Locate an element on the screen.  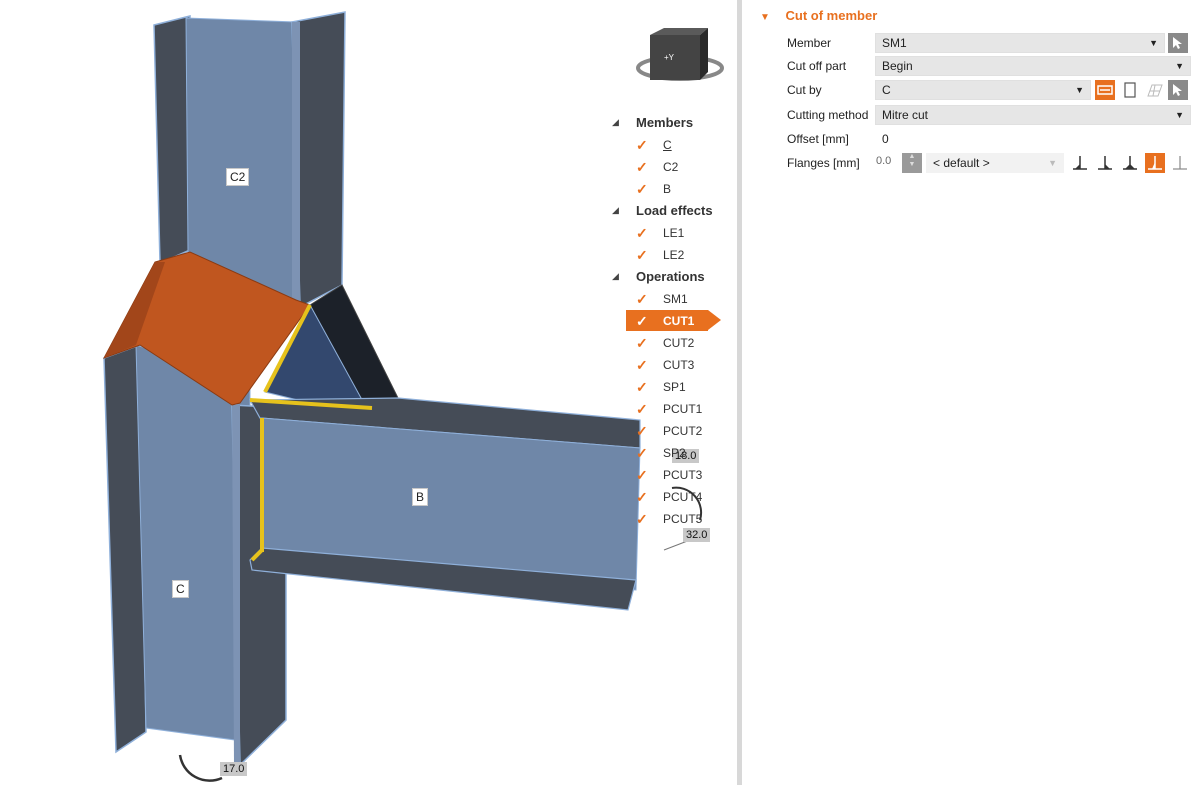
tree-item-le2: ✓ LE2 is located at coordinates (669, 255).